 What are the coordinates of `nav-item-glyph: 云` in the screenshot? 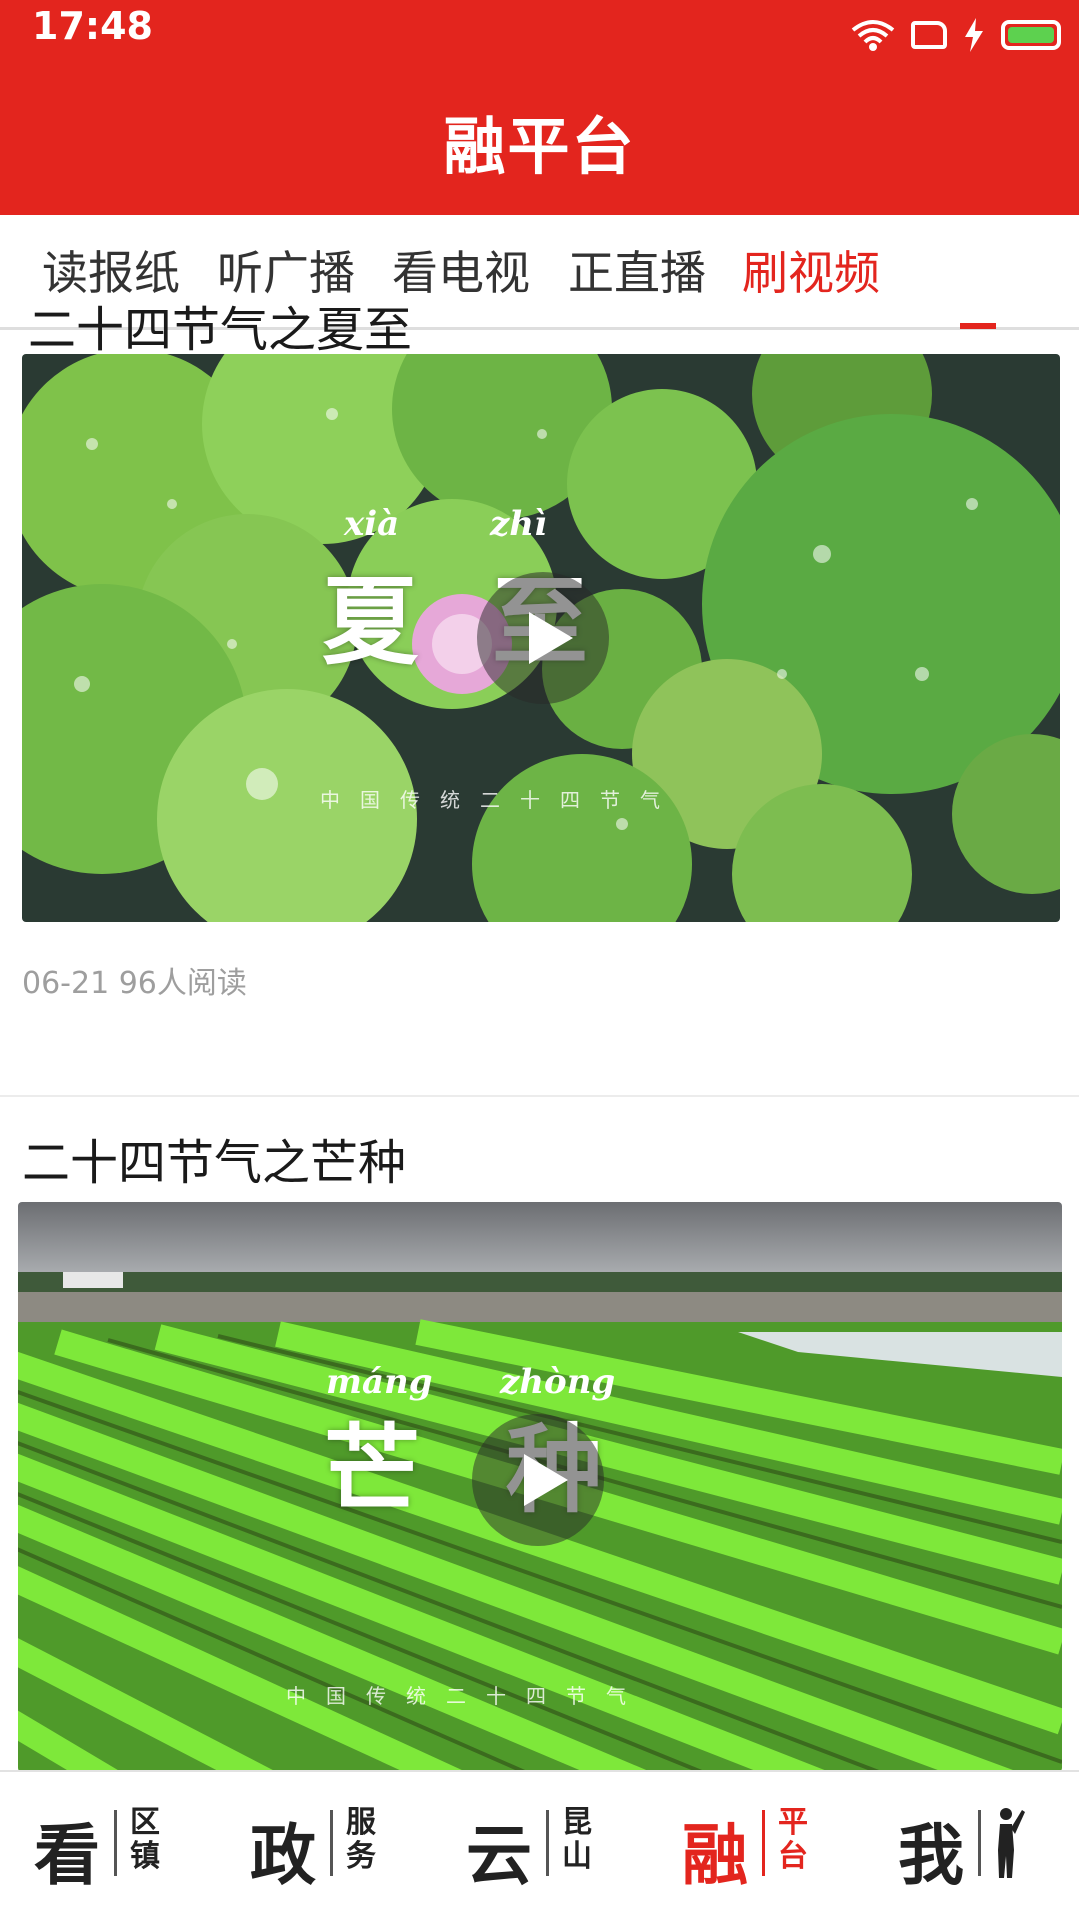 It's located at (499, 1855).